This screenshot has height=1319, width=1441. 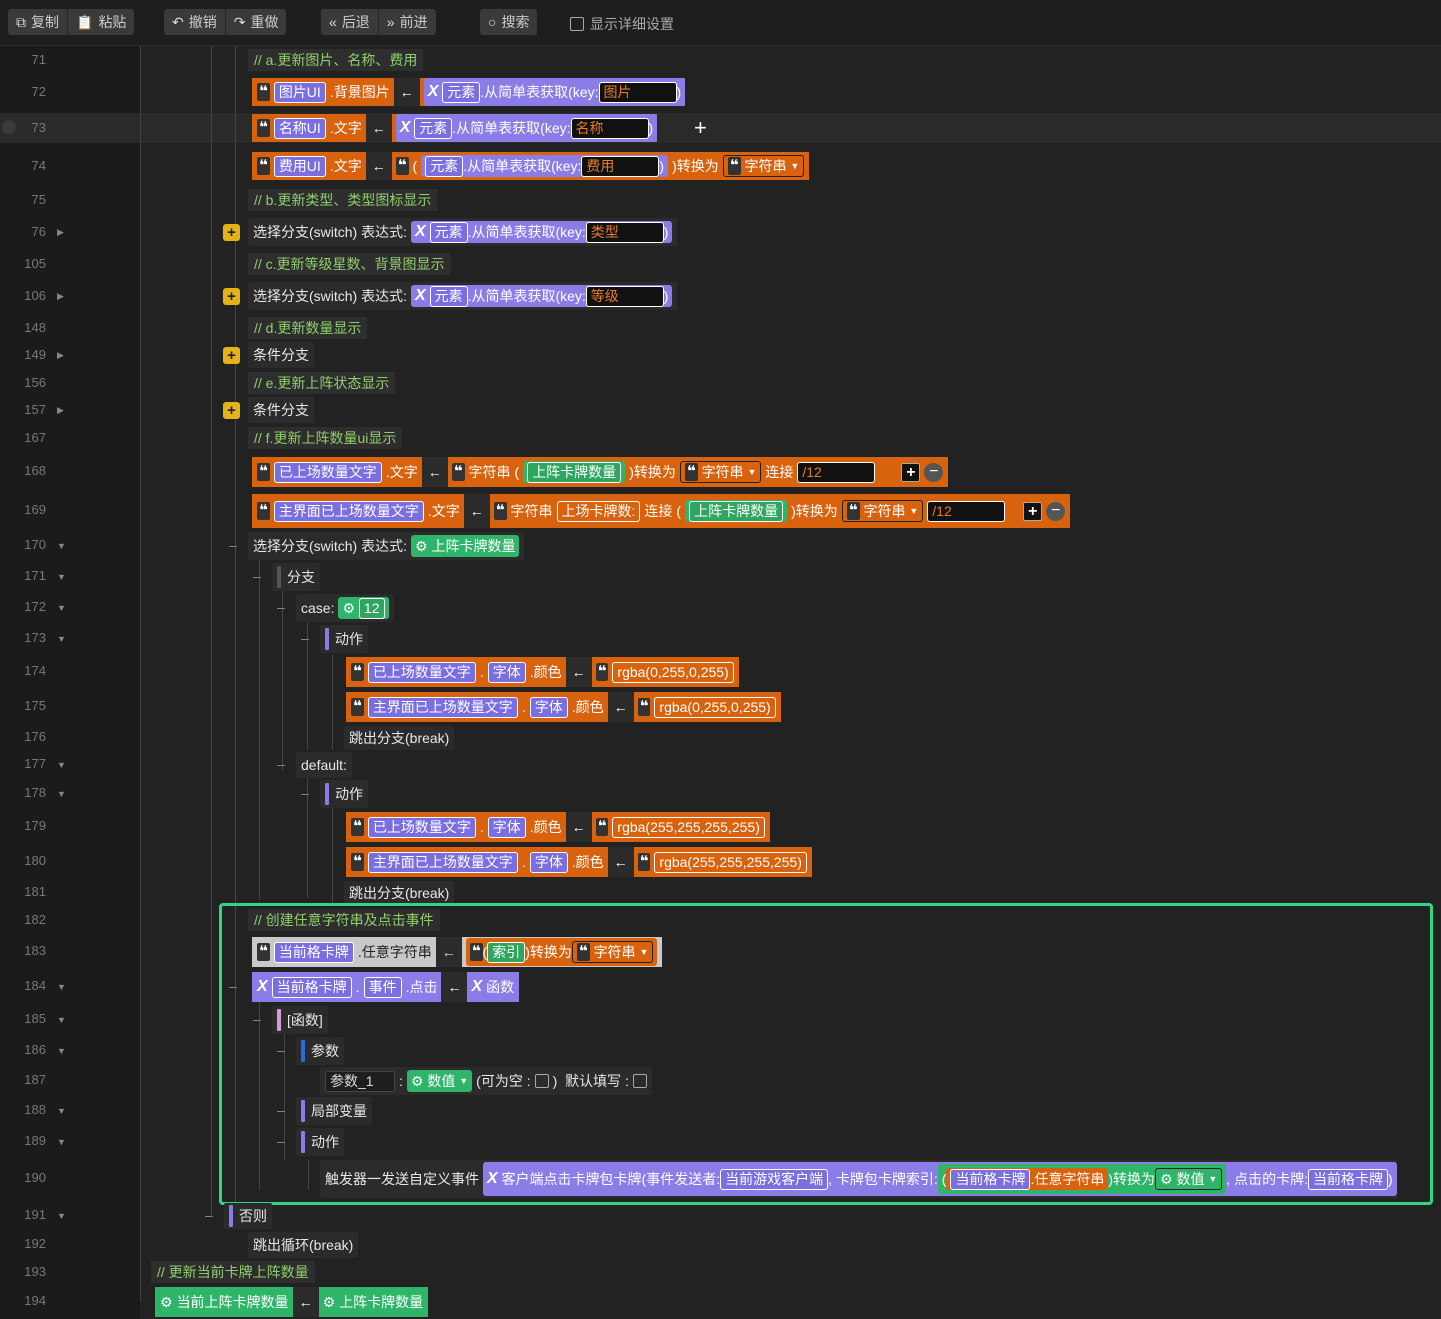 What do you see at coordinates (622, 24) in the screenshot?
I see `details-toggle: 显示详细设置` at bounding box center [622, 24].